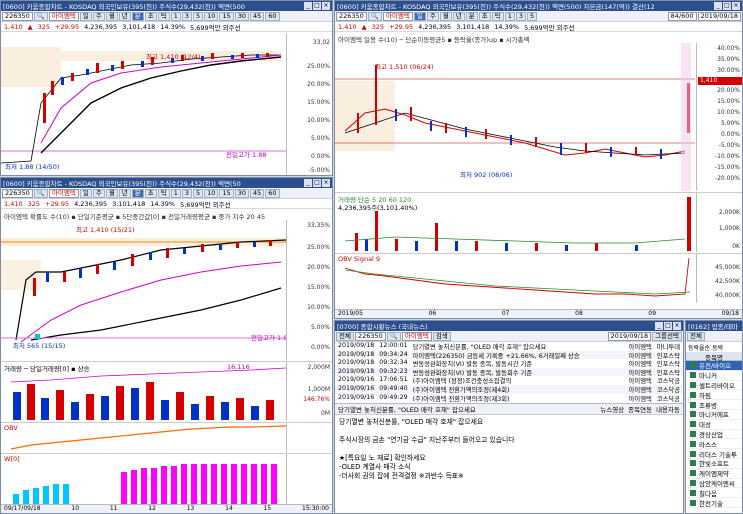 This screenshot has height=514, width=743. Describe the element at coordinates (321, 42) in the screenshot. I see `tick: 33.02` at that location.